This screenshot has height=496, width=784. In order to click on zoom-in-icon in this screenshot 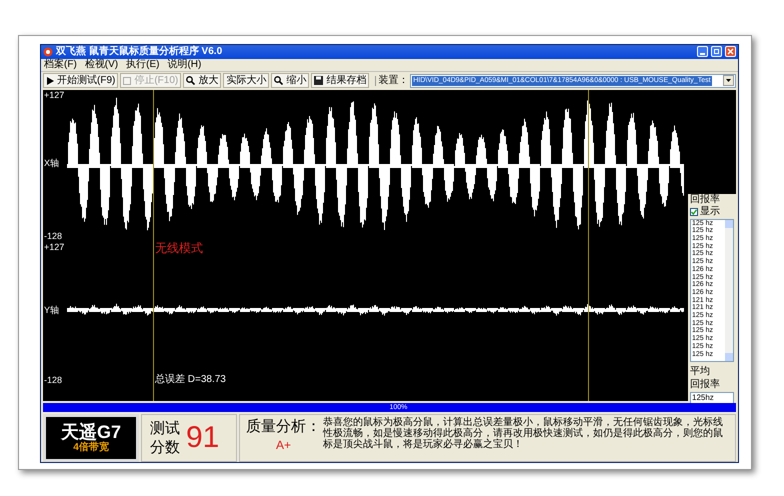, I will do `click(191, 81)`.